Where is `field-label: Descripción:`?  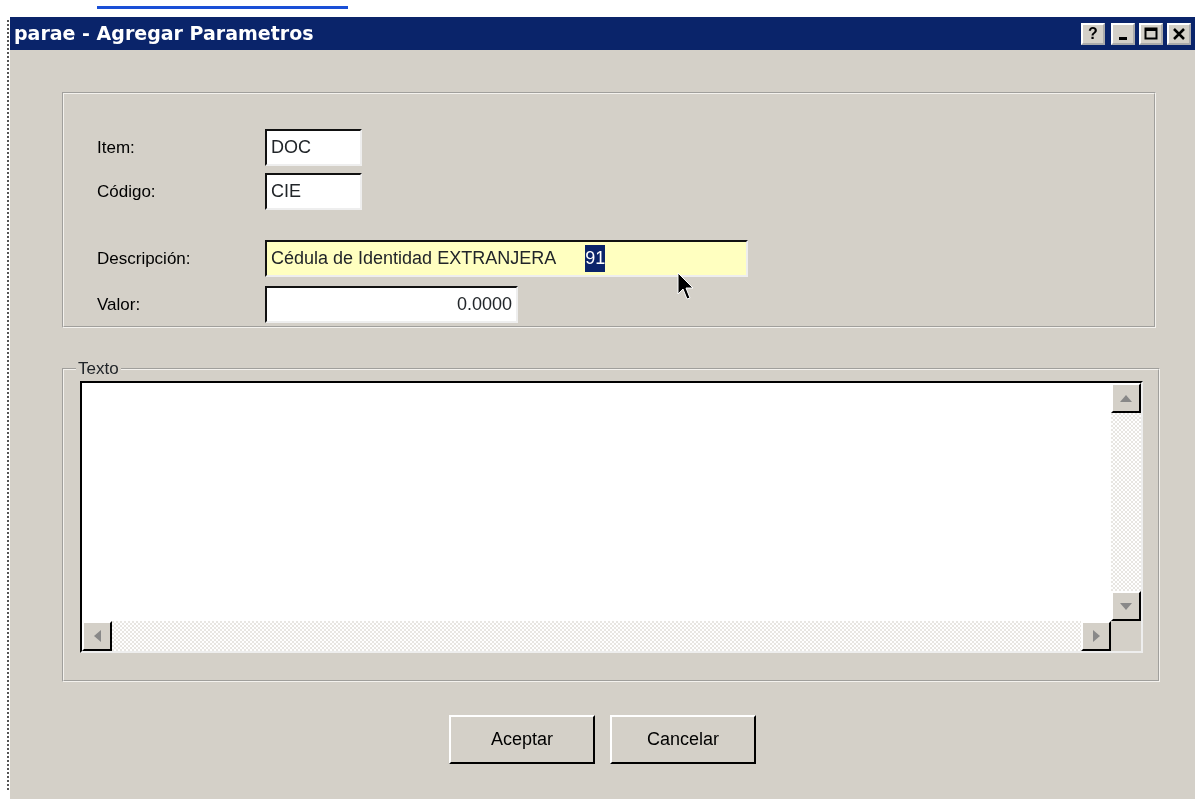 field-label: Descripción: is located at coordinates (144, 258).